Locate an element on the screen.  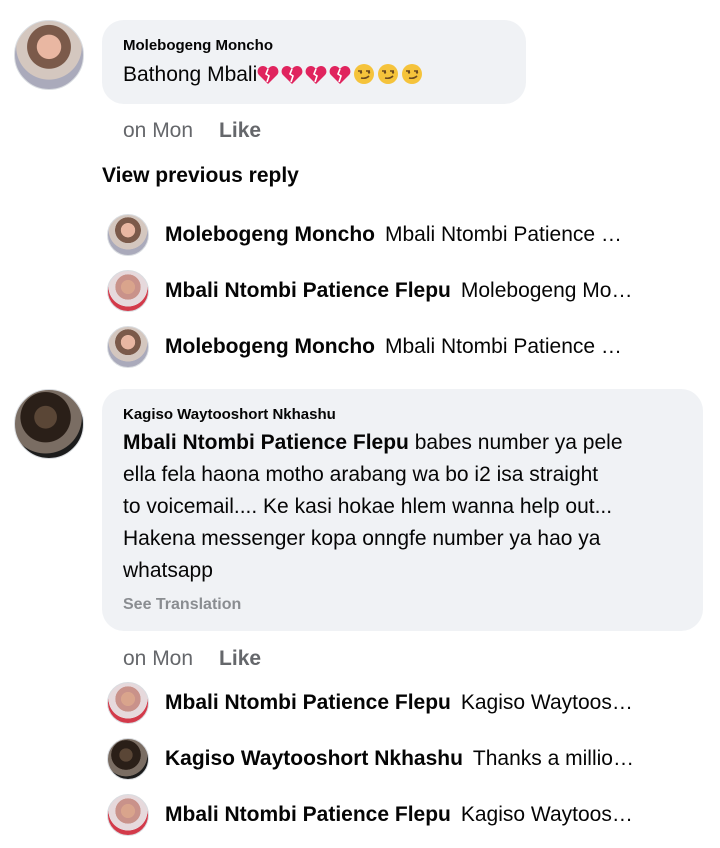
comment-author: Kagiso Waytooshort Nkhashu is located at coordinates (229, 414).